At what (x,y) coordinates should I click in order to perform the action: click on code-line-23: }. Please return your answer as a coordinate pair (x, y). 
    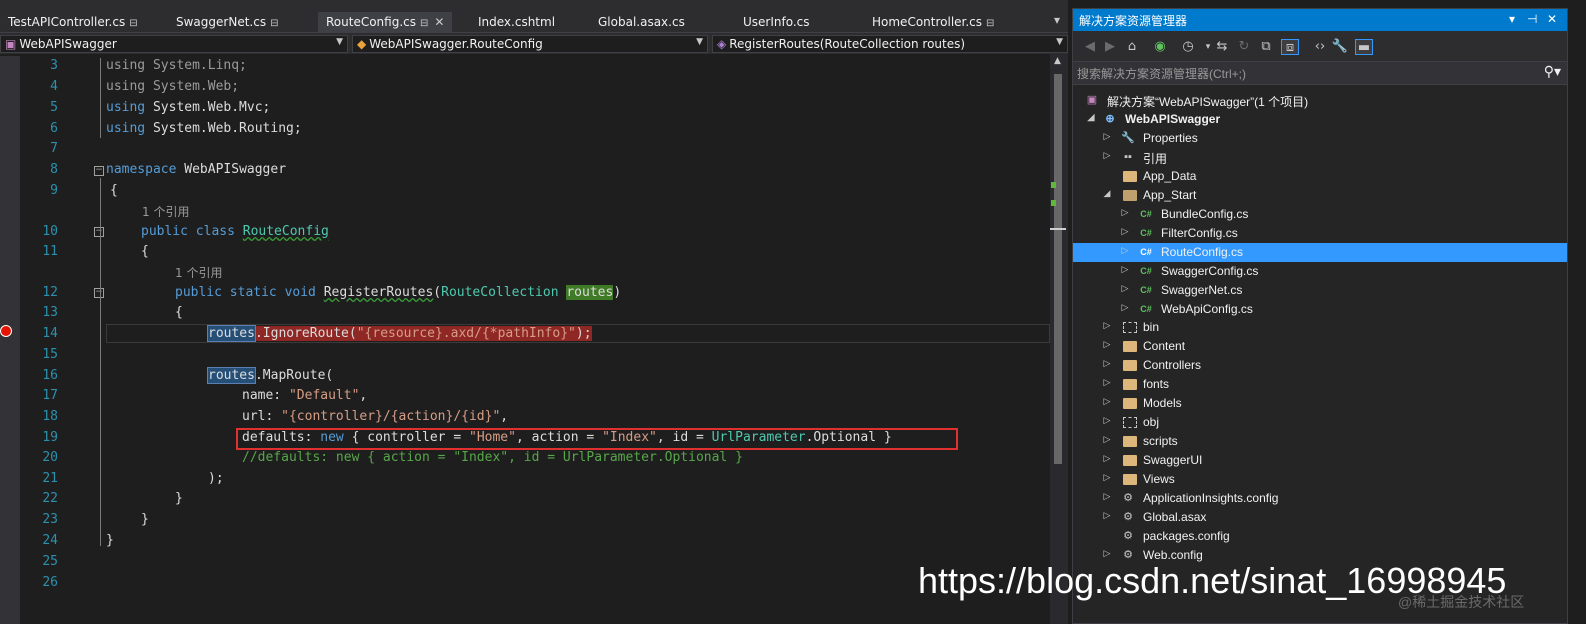
    Looking at the image, I should click on (145, 519).